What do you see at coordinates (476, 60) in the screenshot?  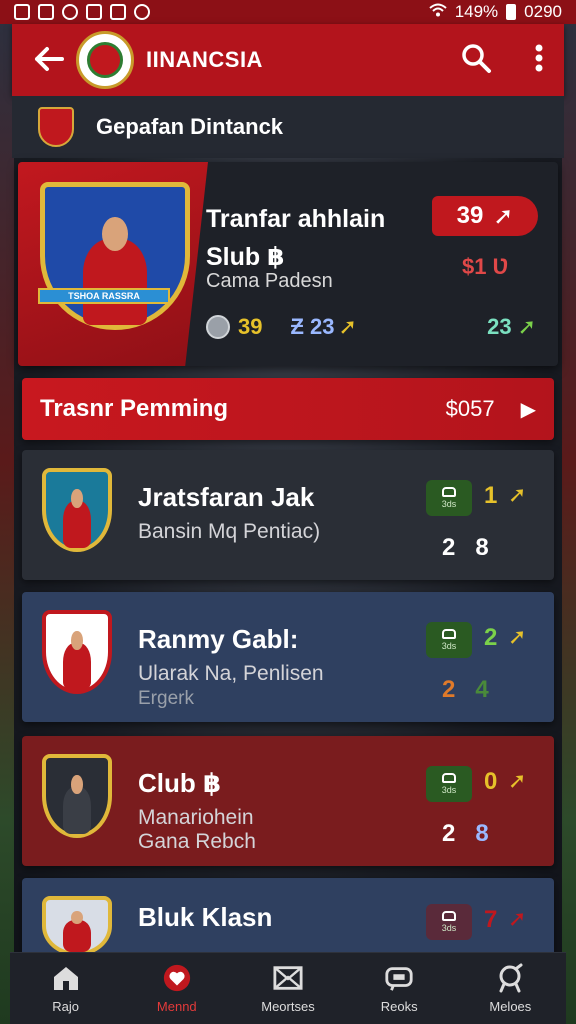 I see `search-icon` at bounding box center [476, 60].